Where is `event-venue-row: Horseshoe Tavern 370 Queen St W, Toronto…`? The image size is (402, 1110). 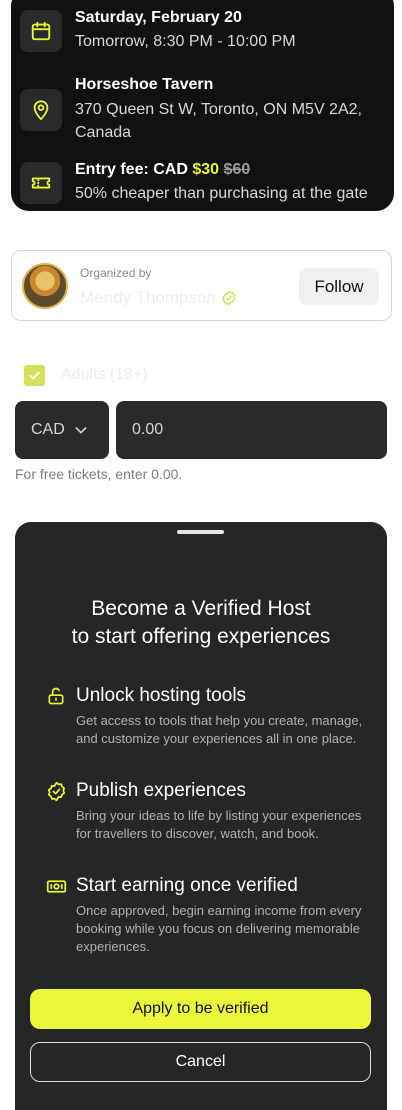
event-venue-row: Horseshoe Tavern 370 Queen St W, Toronto… is located at coordinates (202, 109).